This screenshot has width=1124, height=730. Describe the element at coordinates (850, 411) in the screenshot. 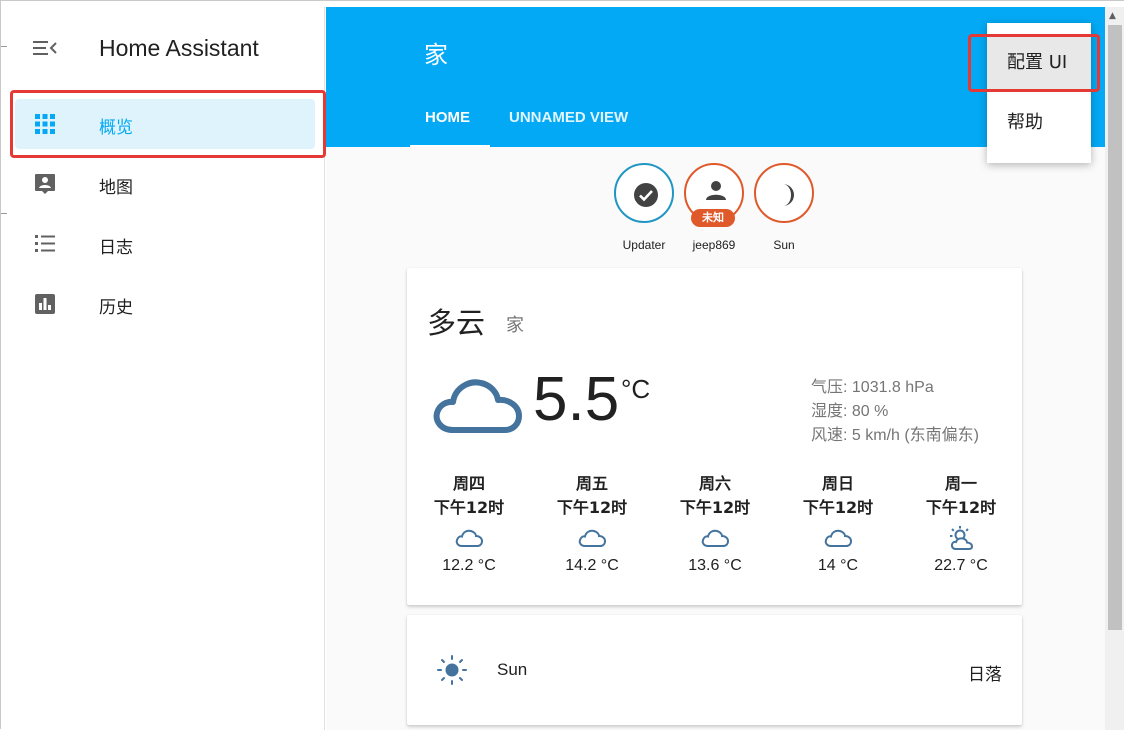

I see `humidity-attribute: 湿度: 80 %` at that location.